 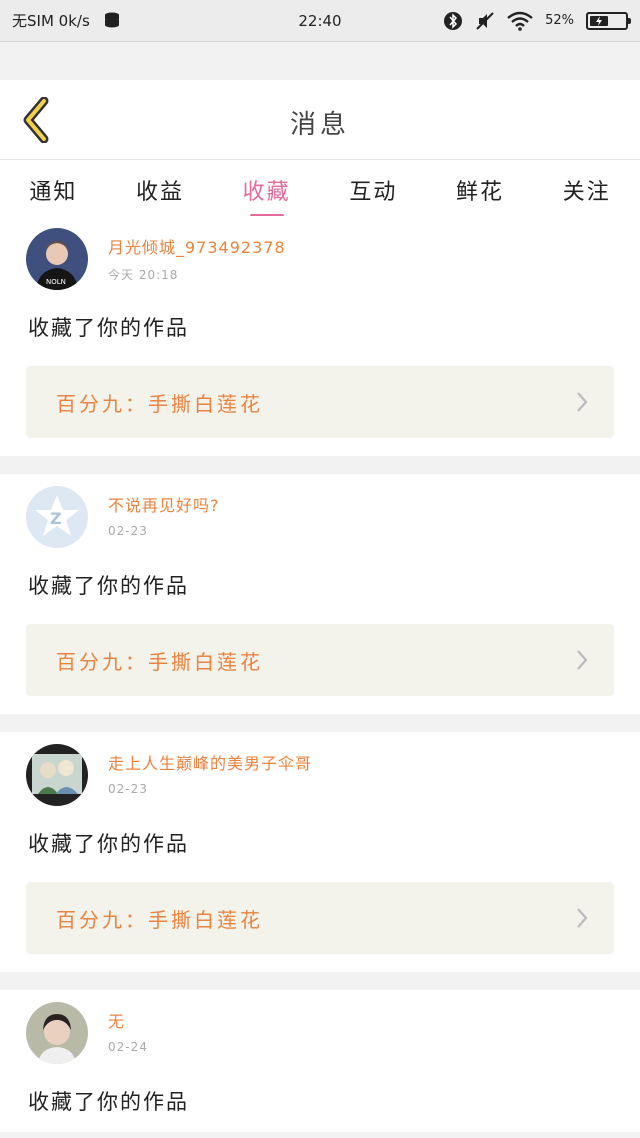 I want to click on username: 无, so click(x=116, y=1020).